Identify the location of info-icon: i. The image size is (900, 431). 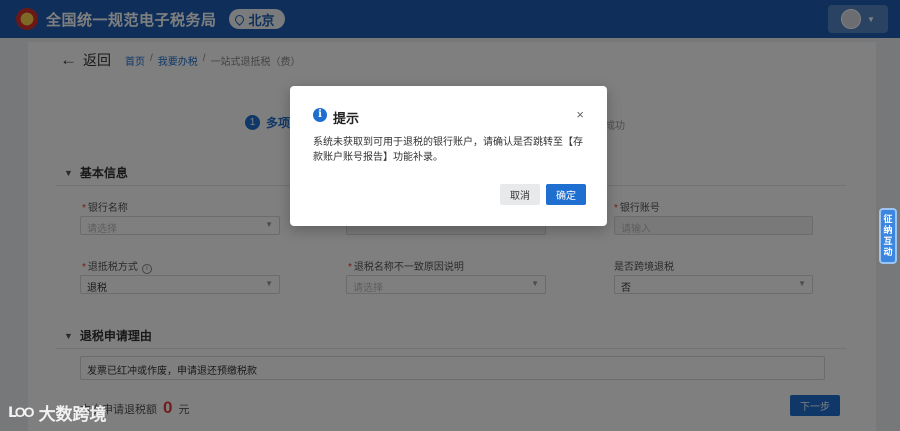
(320, 115).